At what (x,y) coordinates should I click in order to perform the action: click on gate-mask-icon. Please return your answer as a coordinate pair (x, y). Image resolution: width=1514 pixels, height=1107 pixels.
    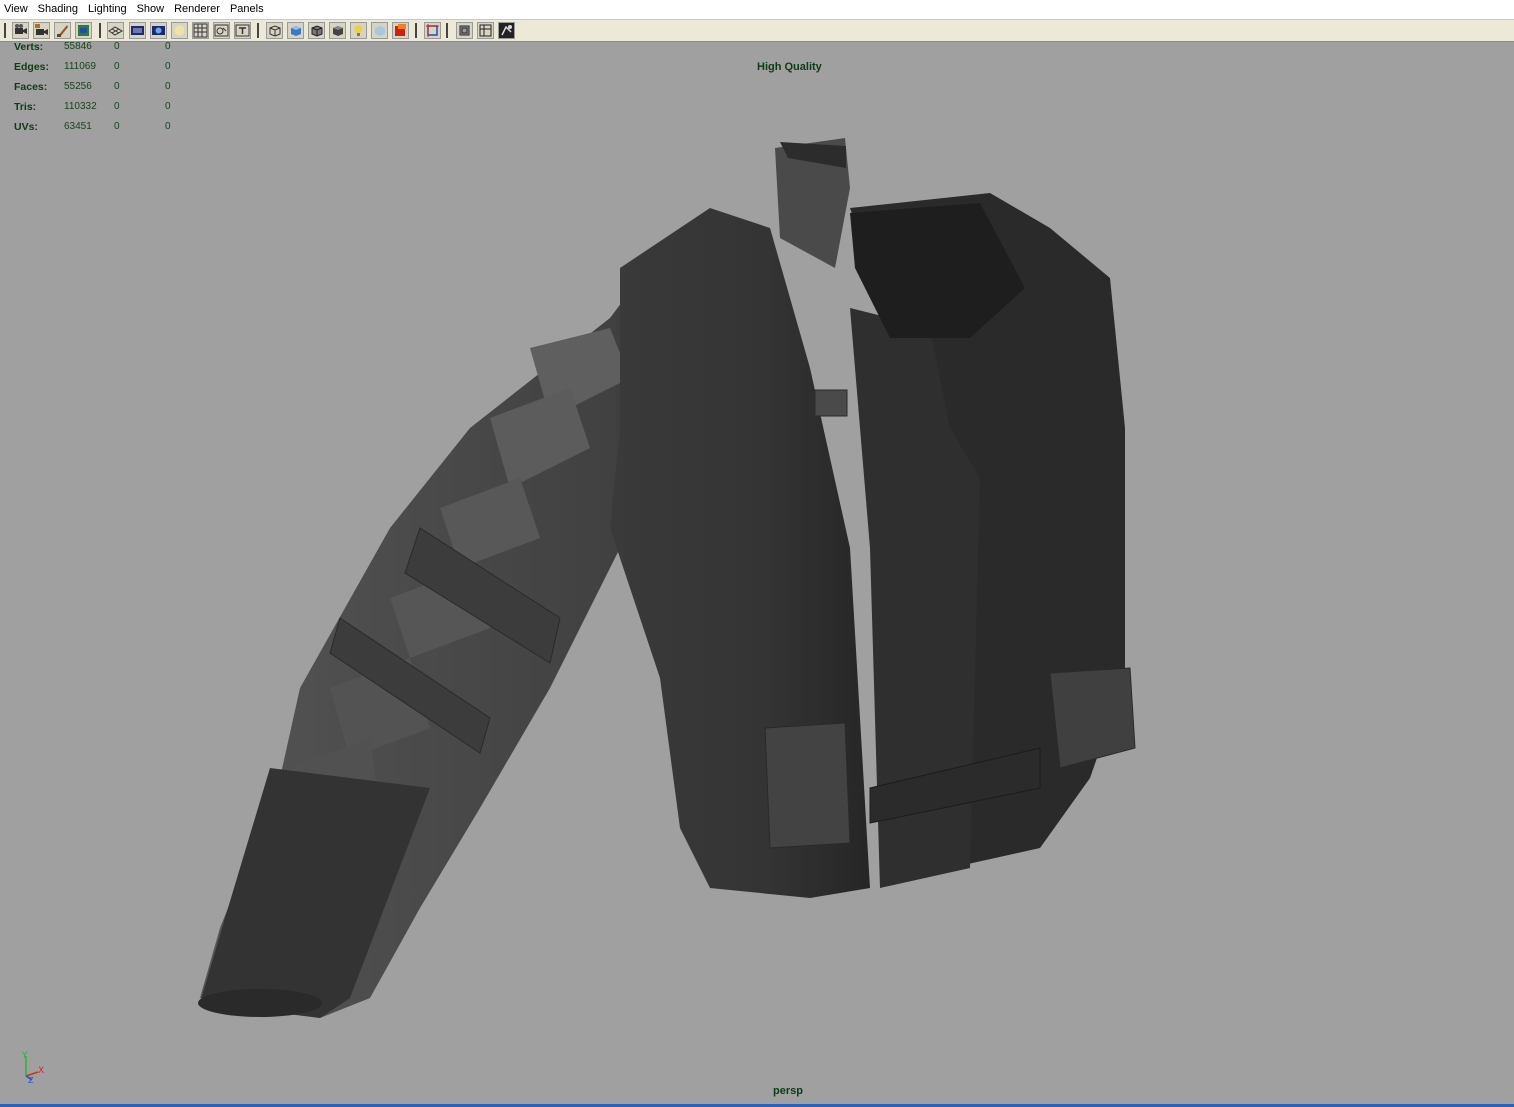
    Looking at the image, I should click on (179, 30).